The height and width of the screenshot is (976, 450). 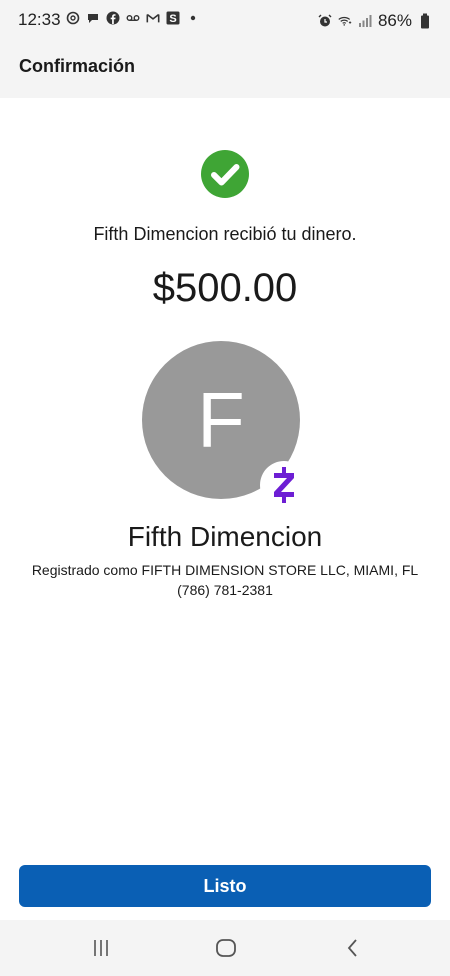 What do you see at coordinates (365, 21) in the screenshot?
I see `signal-icon` at bounding box center [365, 21].